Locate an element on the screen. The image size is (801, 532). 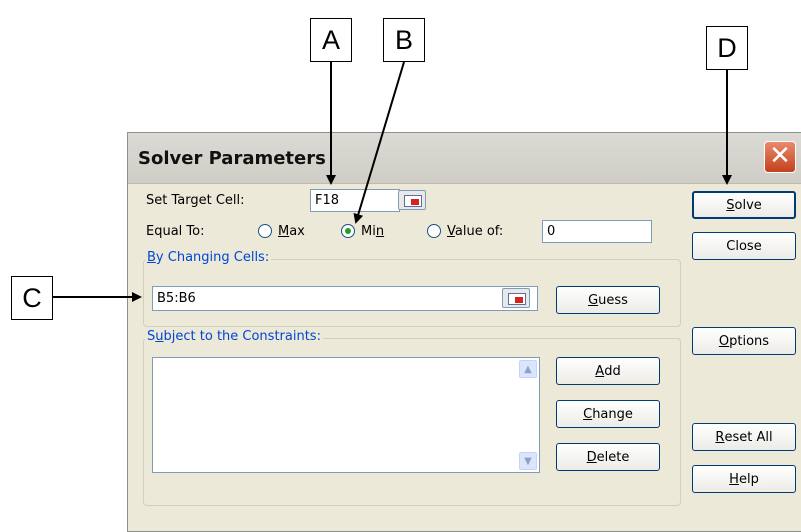
equal-to-label: Equal To: is located at coordinates (175, 231).